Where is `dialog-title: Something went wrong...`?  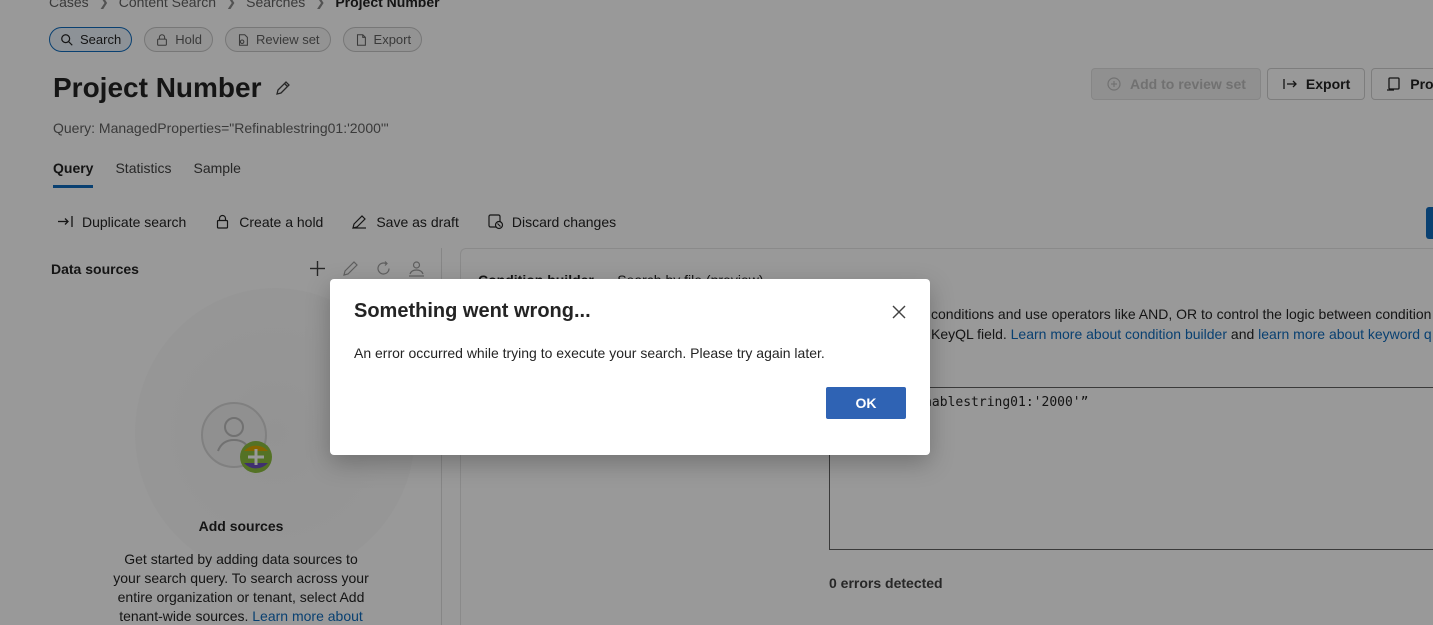
dialog-title: Something went wrong... is located at coordinates (472, 311).